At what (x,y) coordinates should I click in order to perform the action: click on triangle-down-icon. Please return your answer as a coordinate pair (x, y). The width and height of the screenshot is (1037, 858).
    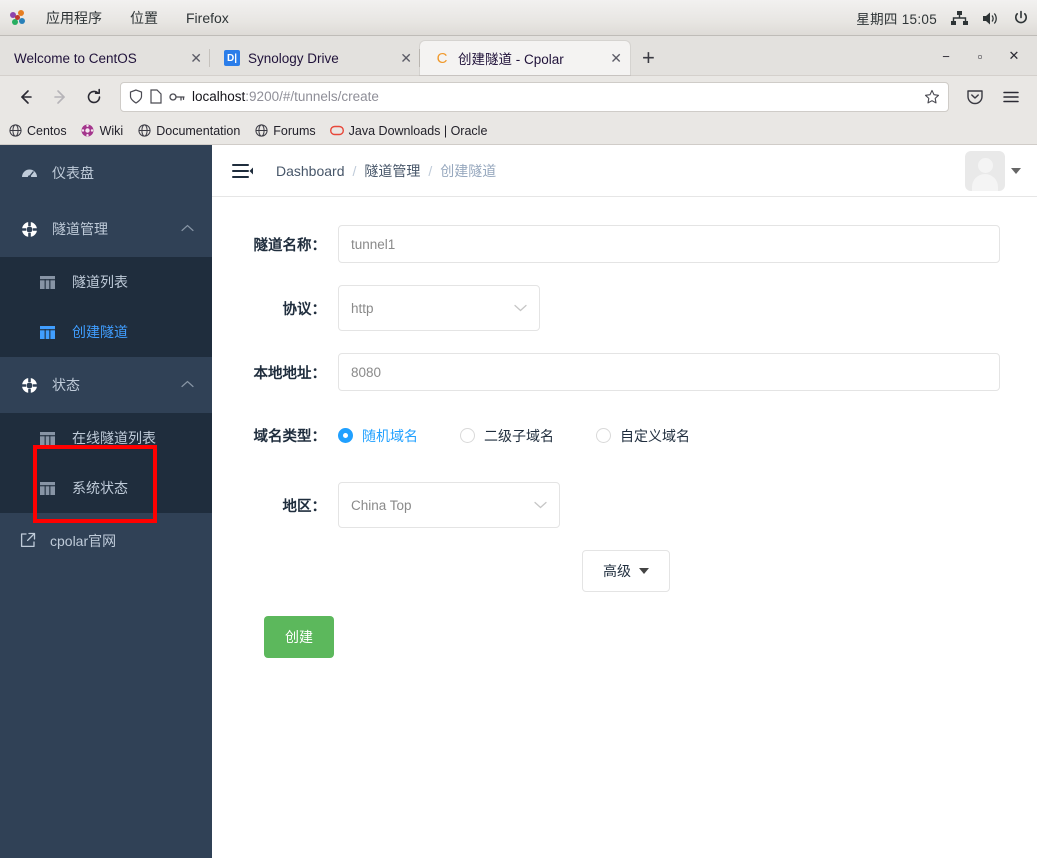
    Looking at the image, I should click on (644, 571).